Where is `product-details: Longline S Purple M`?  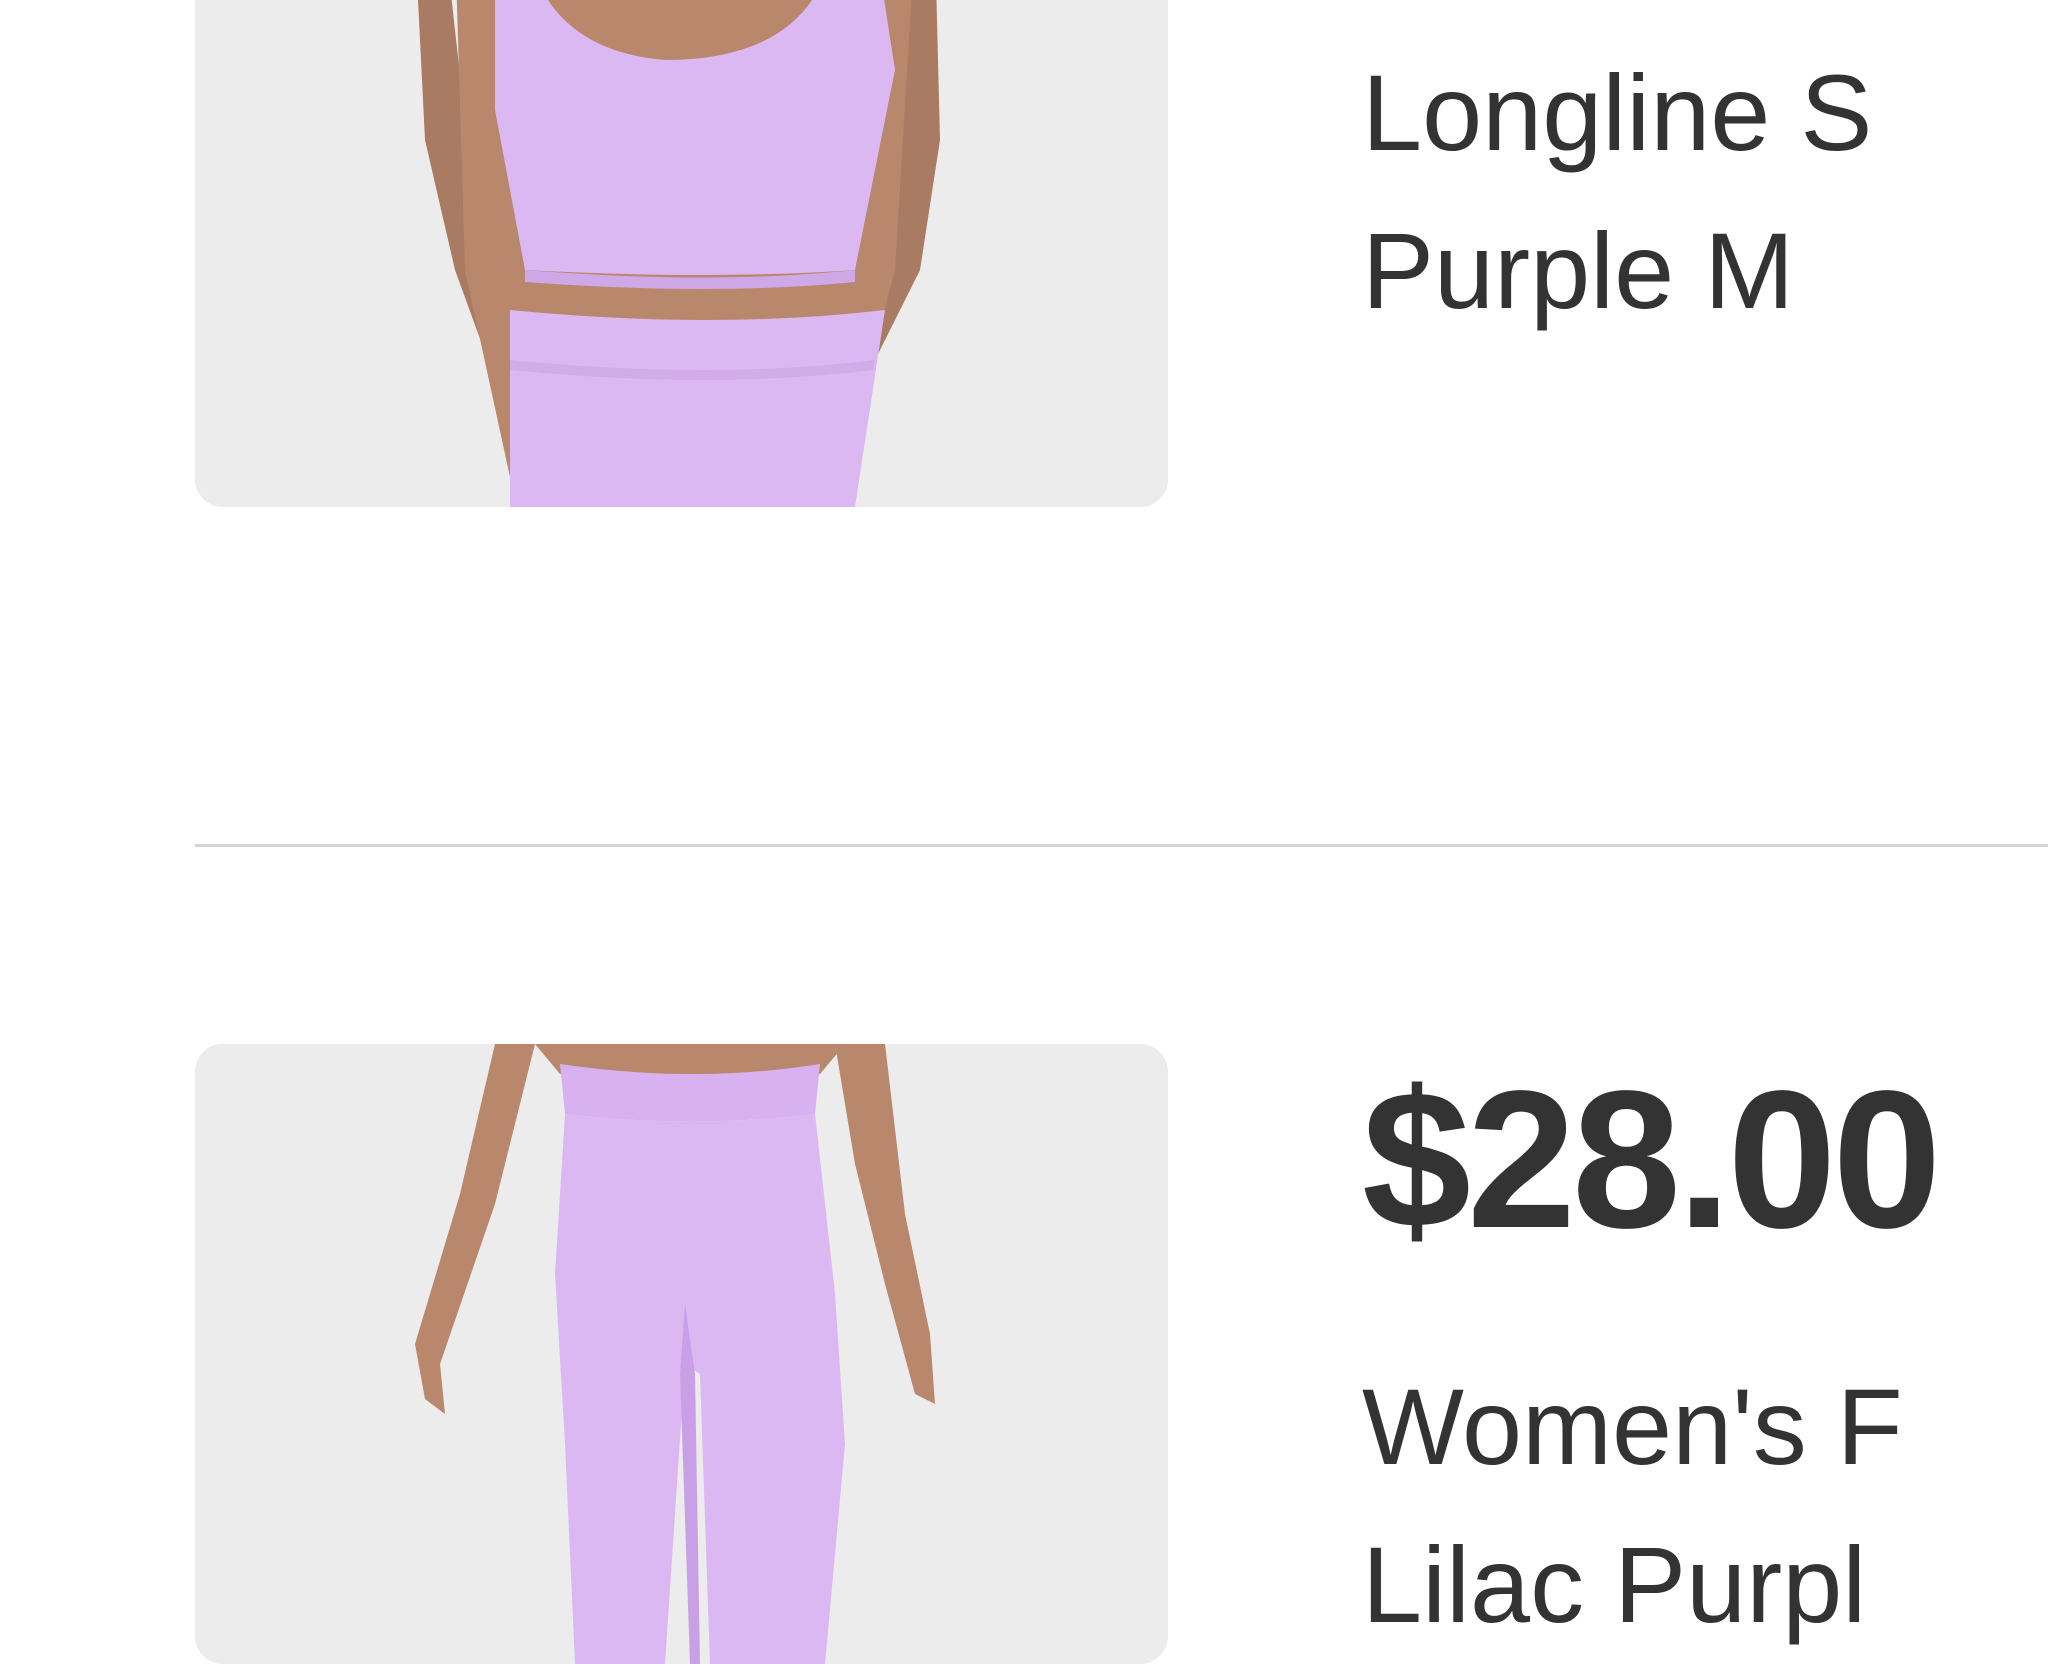 product-details: Longline S Purple M is located at coordinates (1705, 192).